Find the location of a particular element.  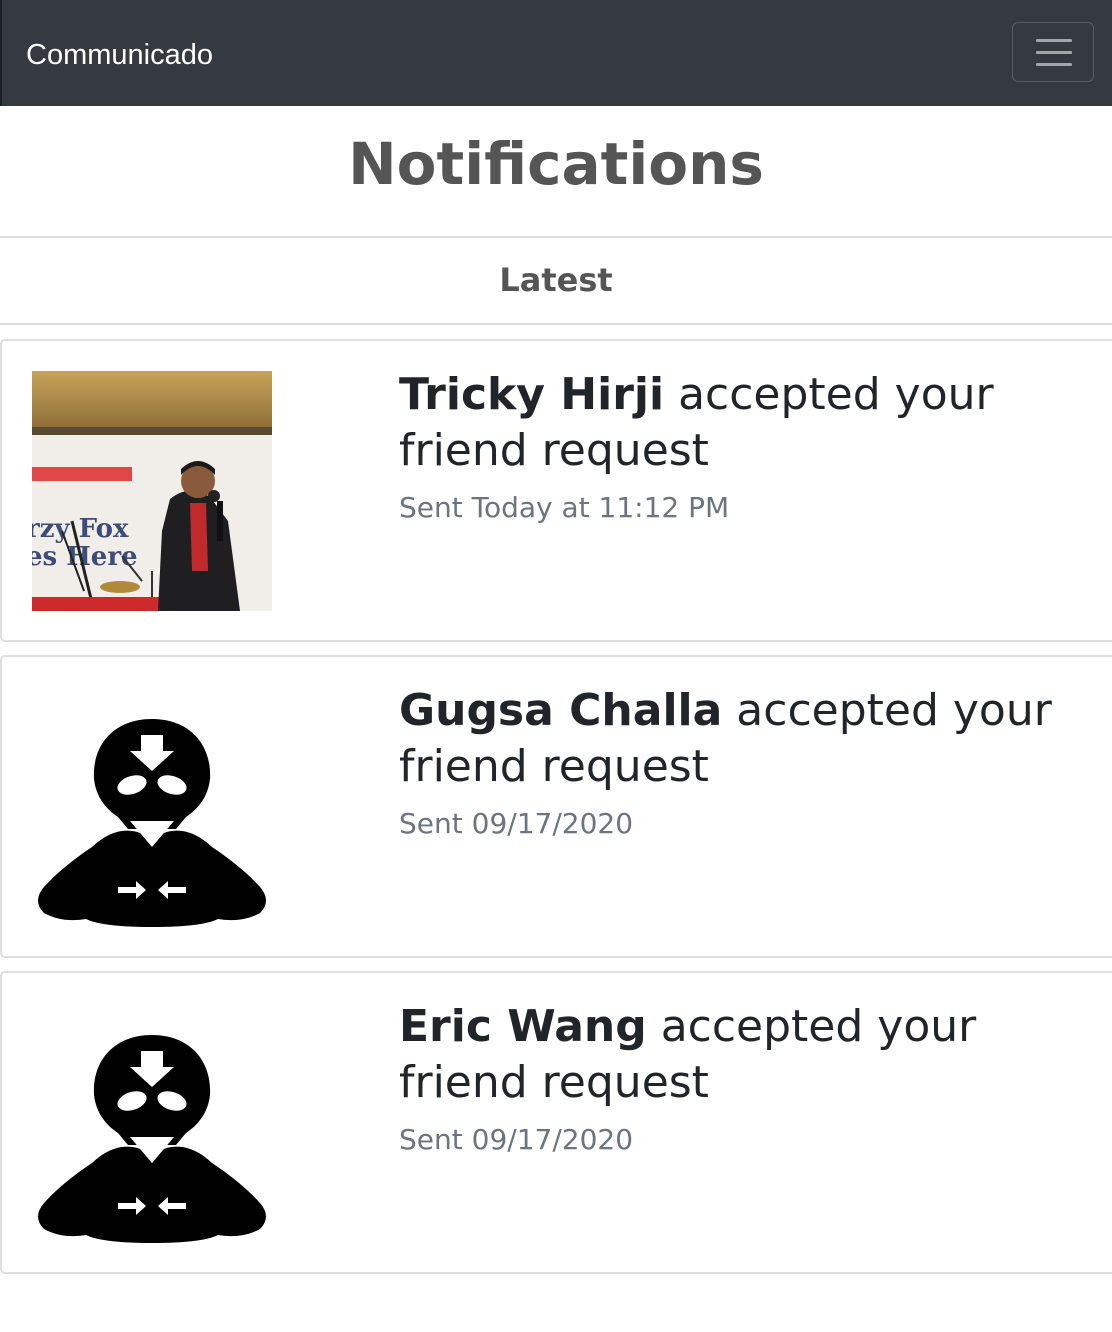

navbar-toggle-button is located at coordinates (1053, 52).